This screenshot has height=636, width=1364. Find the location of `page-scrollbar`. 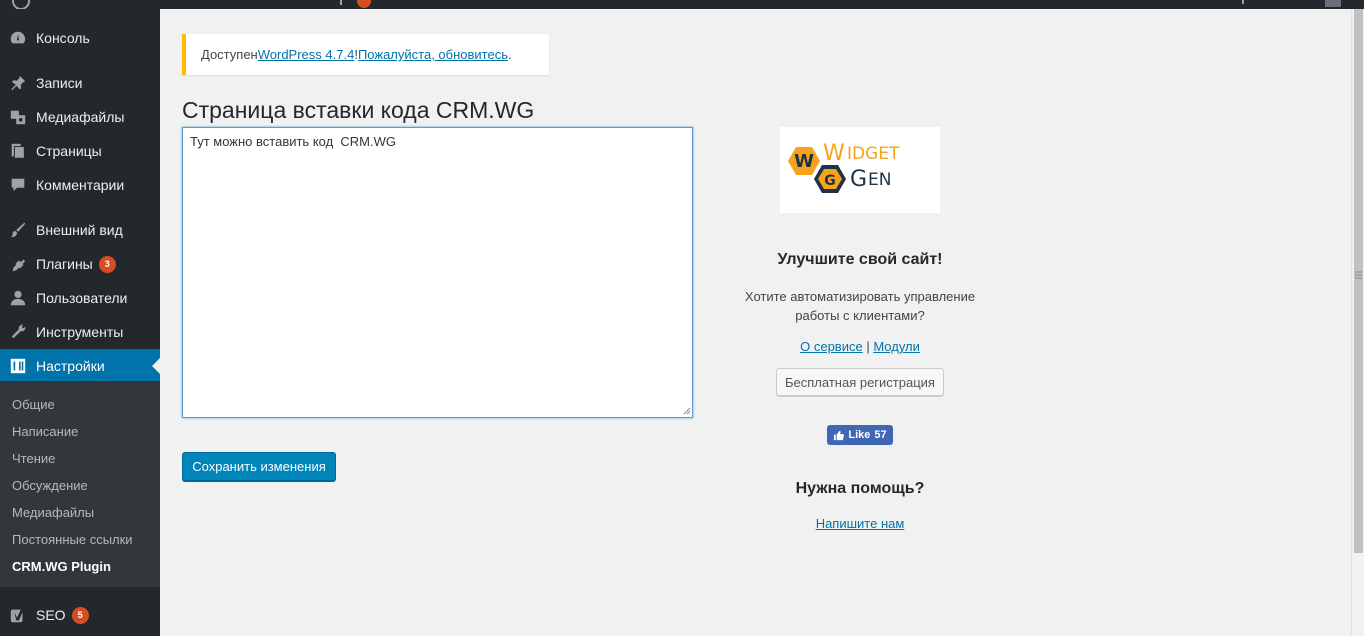

page-scrollbar is located at coordinates (1357, 322).